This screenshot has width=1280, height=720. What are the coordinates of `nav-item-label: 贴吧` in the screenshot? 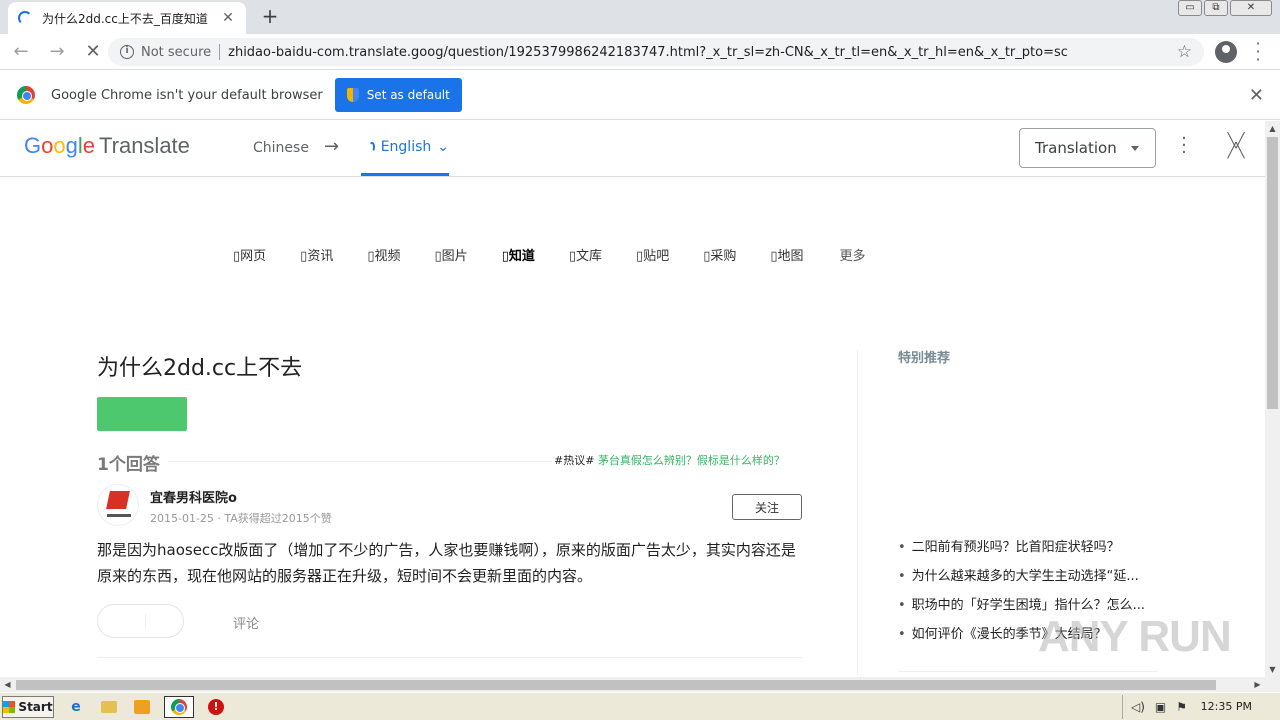 It's located at (656, 256).